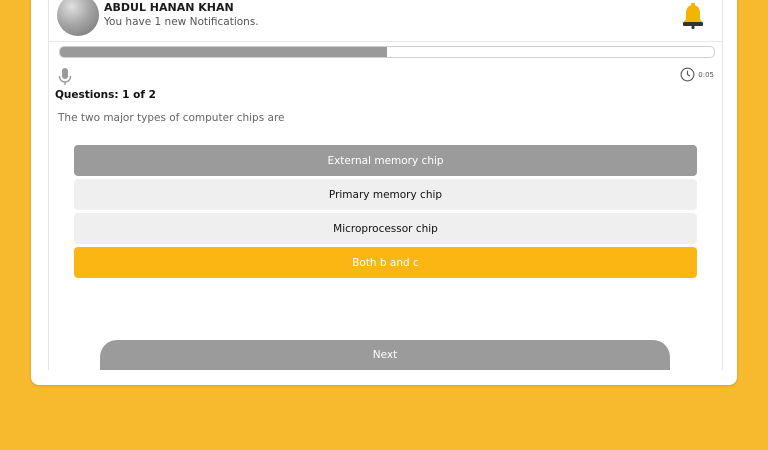  Describe the element at coordinates (706, 74) in the screenshot. I see `timer-value: 0:05` at that location.